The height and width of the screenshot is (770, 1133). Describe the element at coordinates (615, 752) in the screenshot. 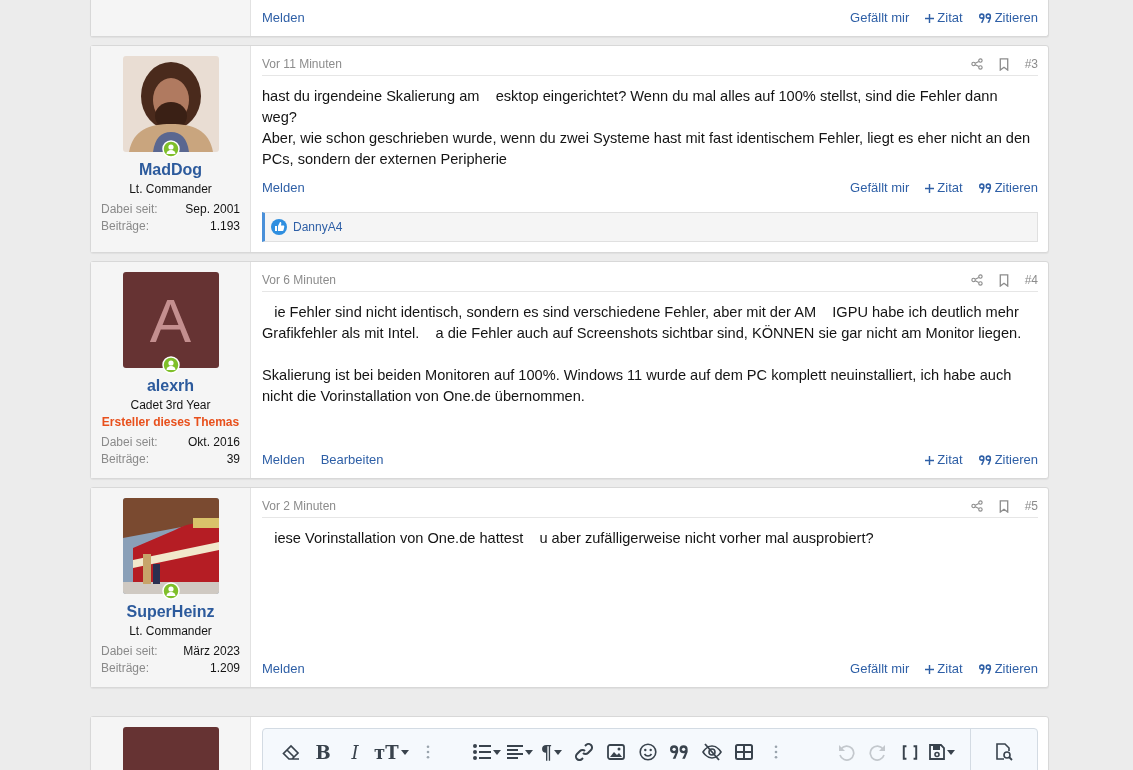

I see `image-icon` at that location.